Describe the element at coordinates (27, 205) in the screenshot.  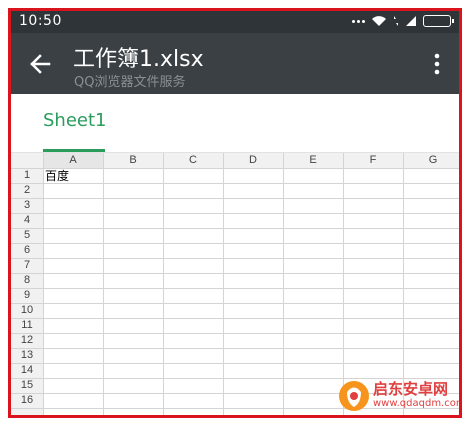
I see `row-header-3: 3` at that location.